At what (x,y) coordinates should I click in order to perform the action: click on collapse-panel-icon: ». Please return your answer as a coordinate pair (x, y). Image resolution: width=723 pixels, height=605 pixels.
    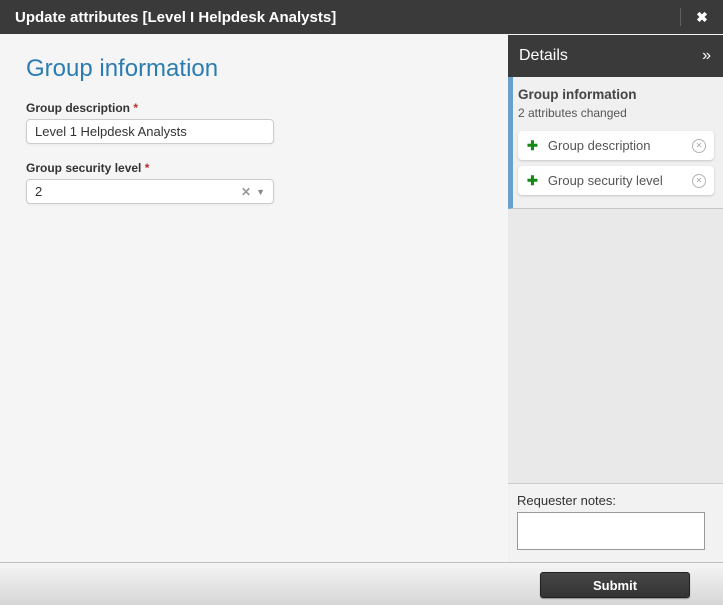
    Looking at the image, I should click on (712, 56).